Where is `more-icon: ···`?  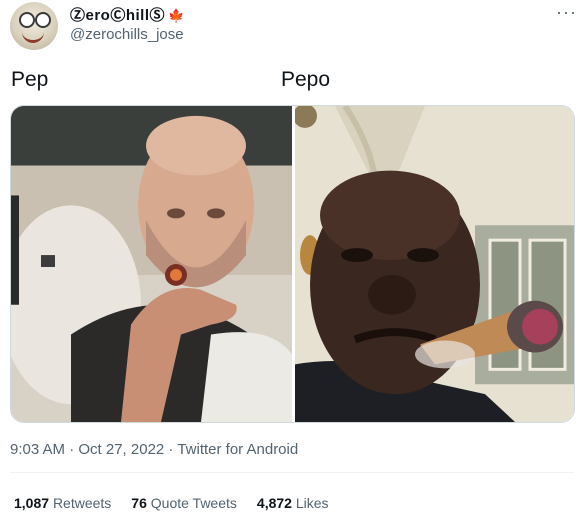
more-icon: ··· is located at coordinates (566, 12).